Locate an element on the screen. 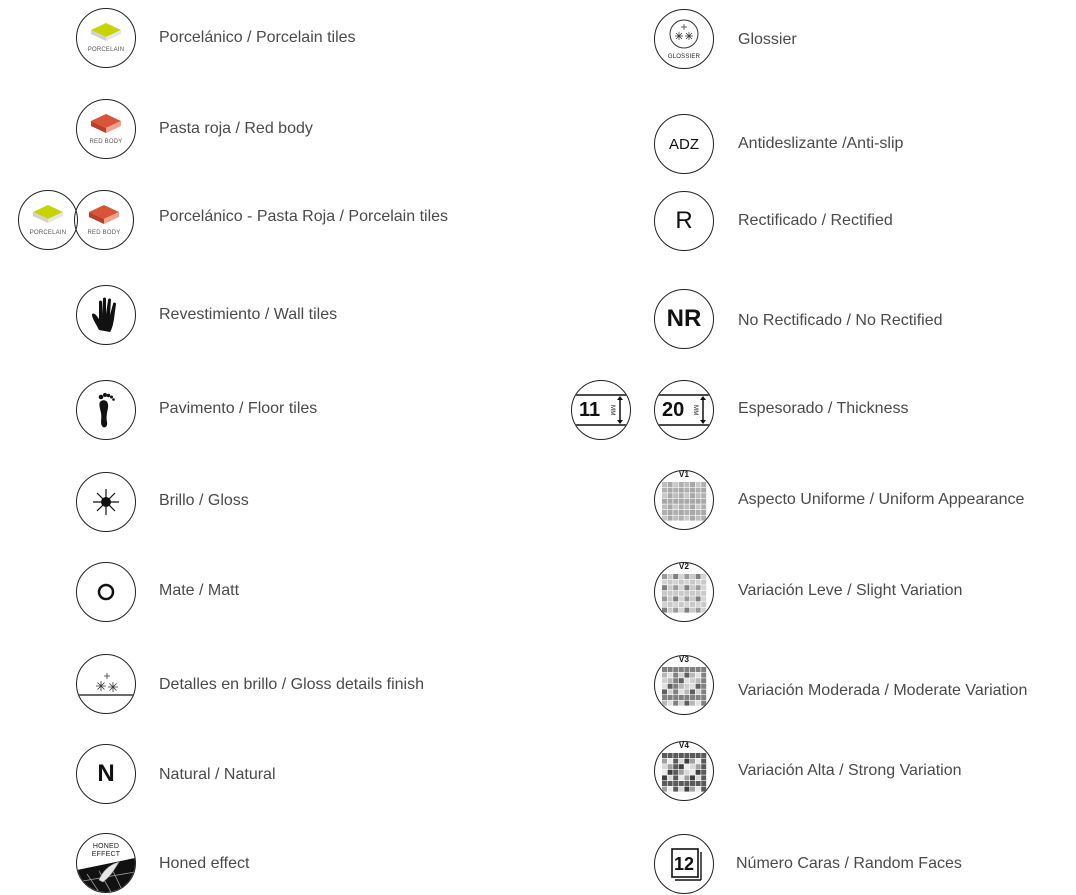 Image resolution: width=1076 pixels, height=895 pixels. legend-label: Número Caras / Random Faces is located at coordinates (849, 863).